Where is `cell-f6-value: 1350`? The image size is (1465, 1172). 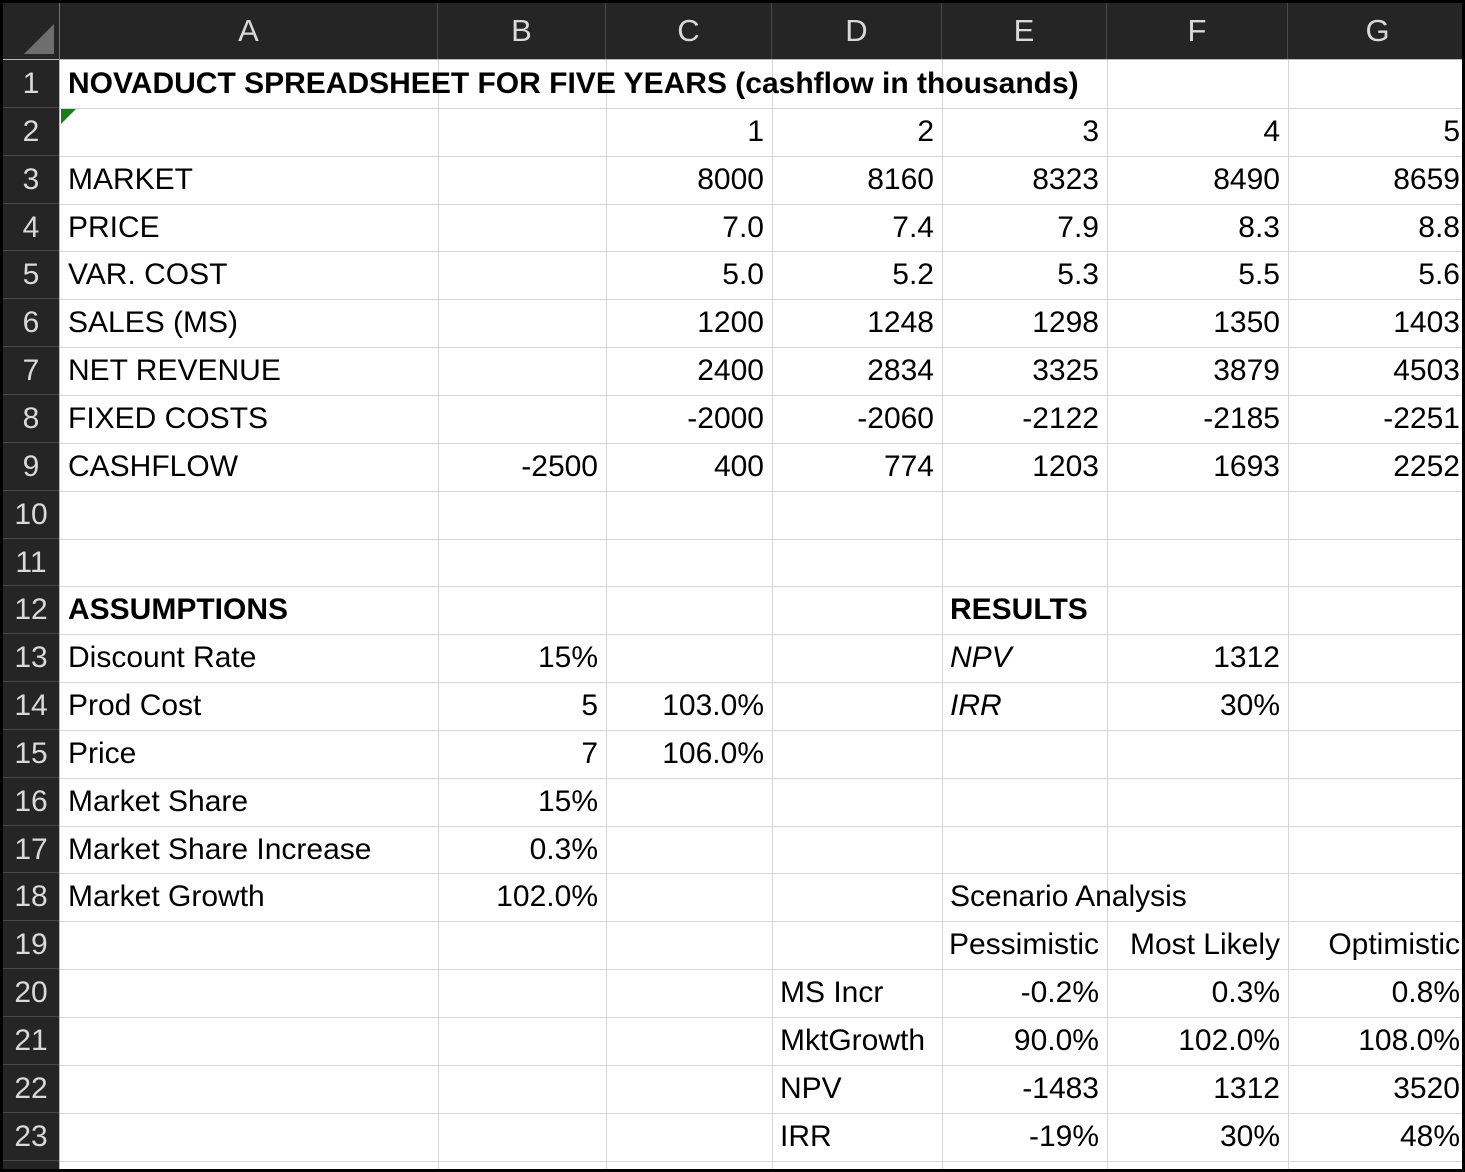 cell-f6-value: 1350 is located at coordinates (1197, 323).